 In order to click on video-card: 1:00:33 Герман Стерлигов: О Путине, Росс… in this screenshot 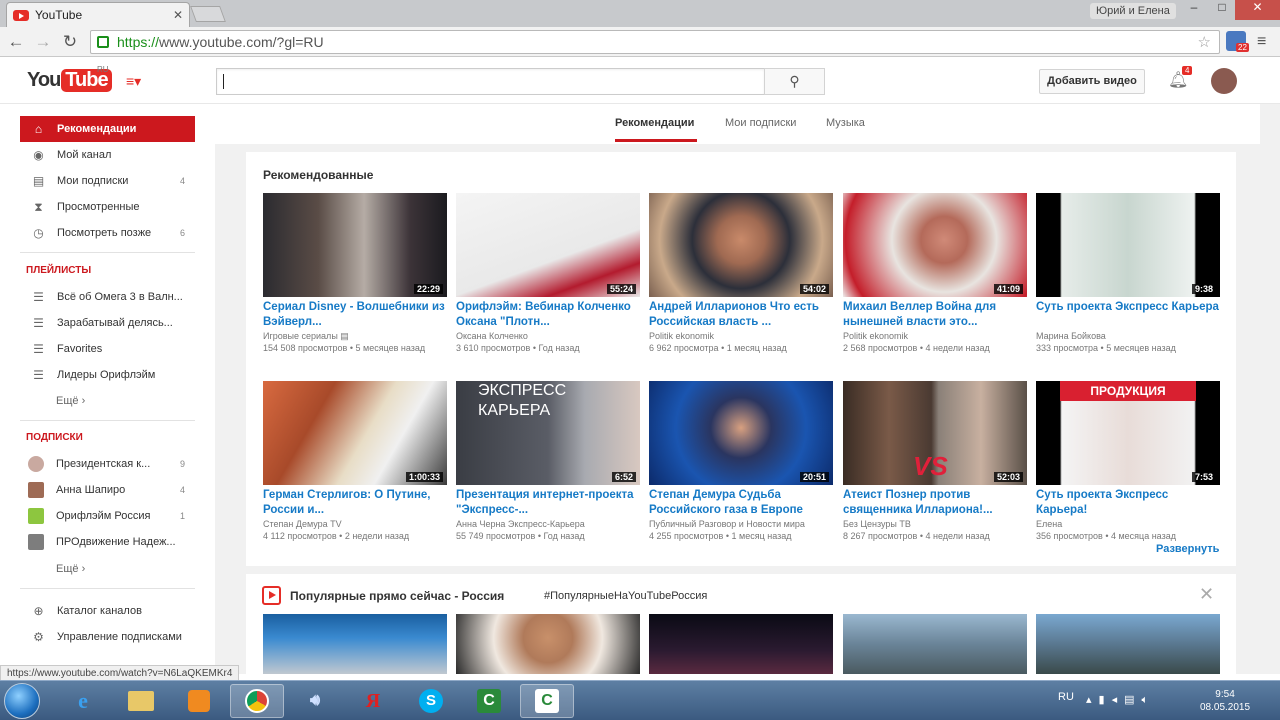, I will do `click(355, 461)`.